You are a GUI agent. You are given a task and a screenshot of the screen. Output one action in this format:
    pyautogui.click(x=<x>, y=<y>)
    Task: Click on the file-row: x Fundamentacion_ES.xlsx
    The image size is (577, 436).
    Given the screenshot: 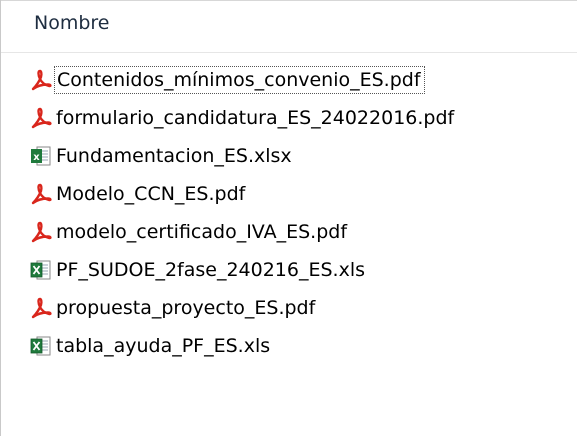 What is the action you would take?
    pyautogui.click(x=288, y=156)
    